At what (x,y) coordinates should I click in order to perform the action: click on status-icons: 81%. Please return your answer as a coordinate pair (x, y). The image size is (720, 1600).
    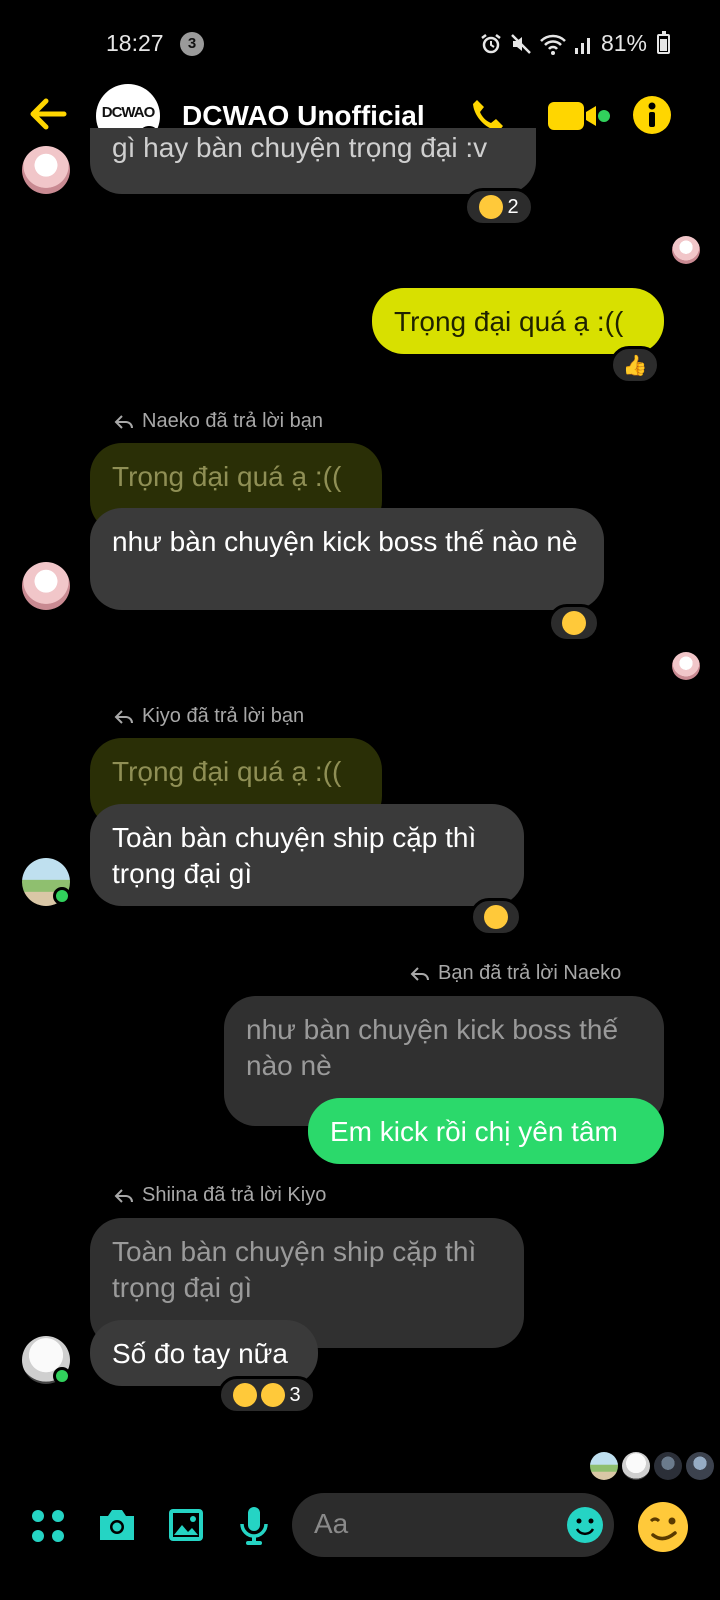
    Looking at the image, I should click on (574, 43).